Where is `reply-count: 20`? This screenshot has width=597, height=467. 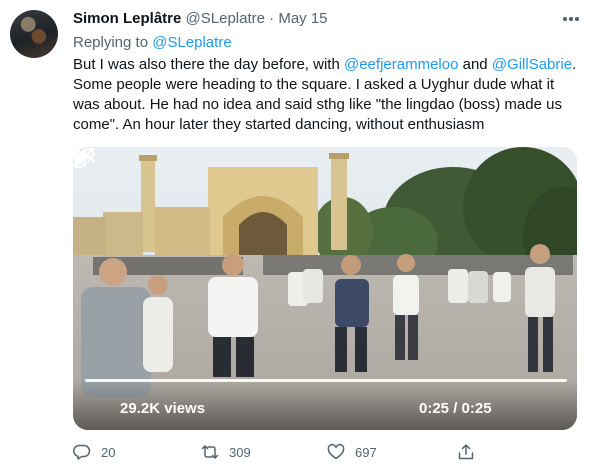
reply-count: 20 is located at coordinates (108, 452).